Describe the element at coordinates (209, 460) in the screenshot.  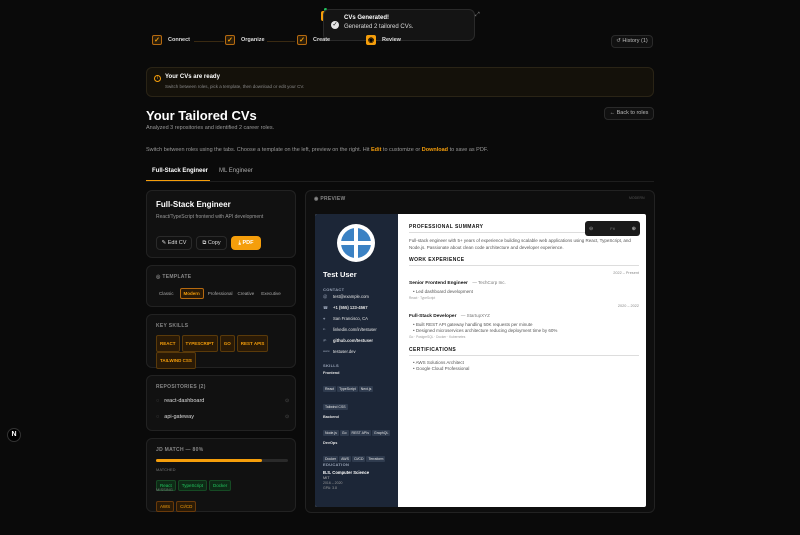
I see `jd-match-bar-fill` at that location.